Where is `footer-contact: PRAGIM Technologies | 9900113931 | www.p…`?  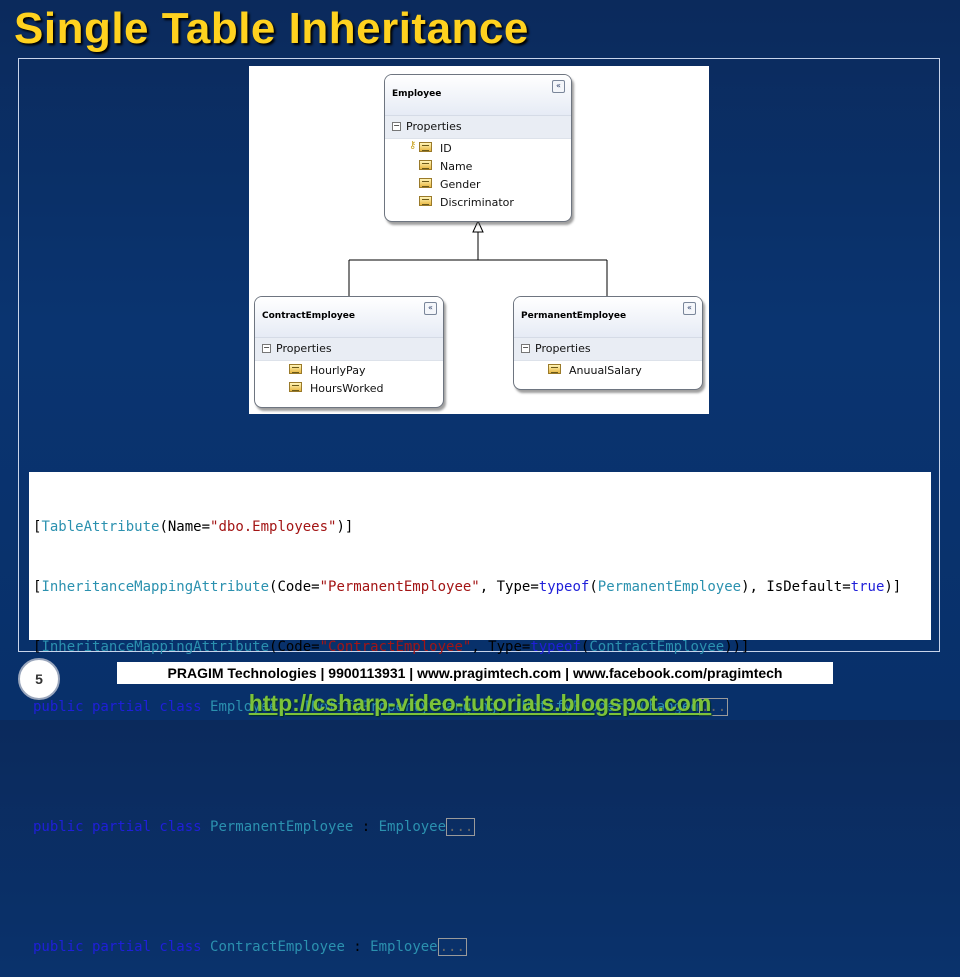 footer-contact: PRAGIM Technologies | 9900113931 | www.p… is located at coordinates (475, 673).